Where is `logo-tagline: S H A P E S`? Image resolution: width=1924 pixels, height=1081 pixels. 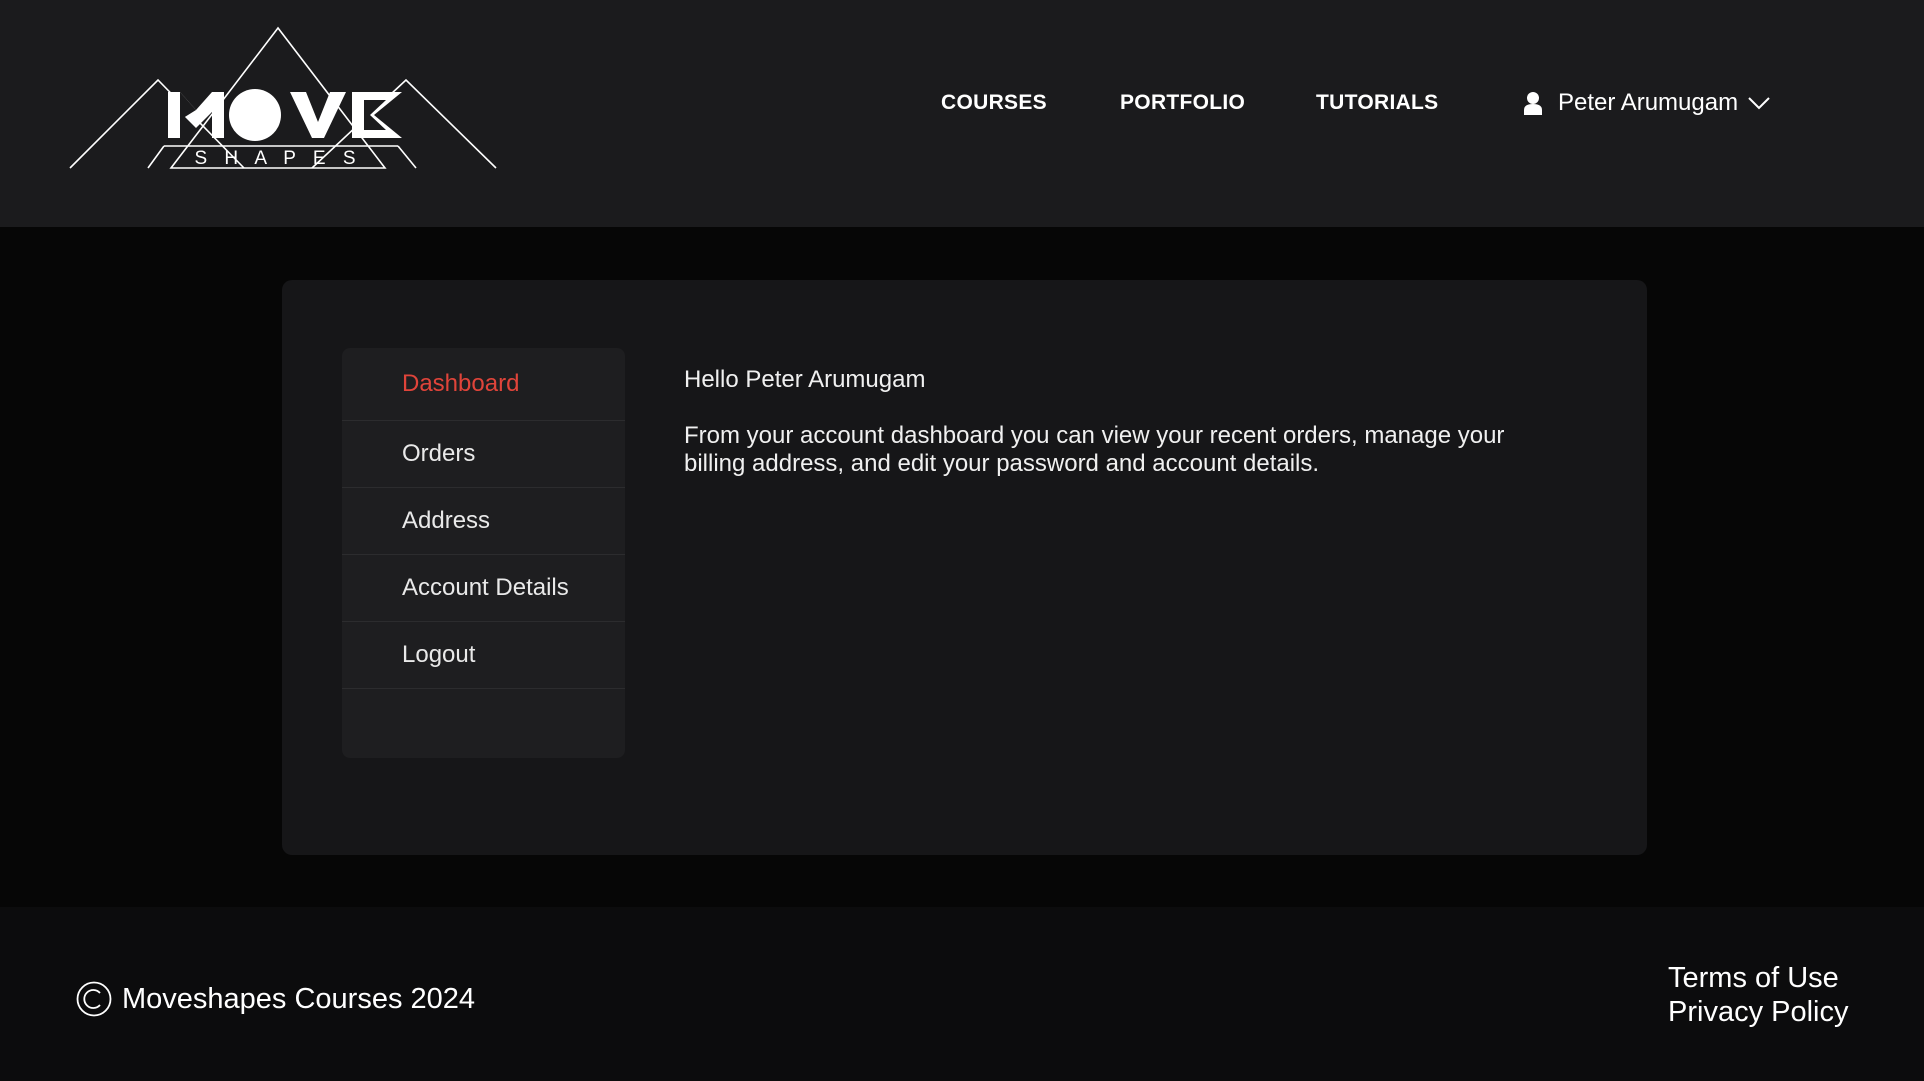
logo-tagline: S H A P E S is located at coordinates (277, 158).